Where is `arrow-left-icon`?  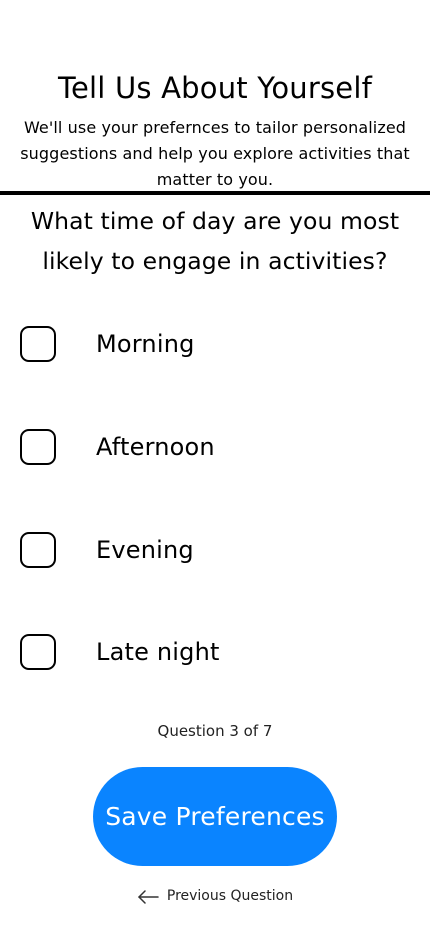 arrow-left-icon is located at coordinates (148, 896).